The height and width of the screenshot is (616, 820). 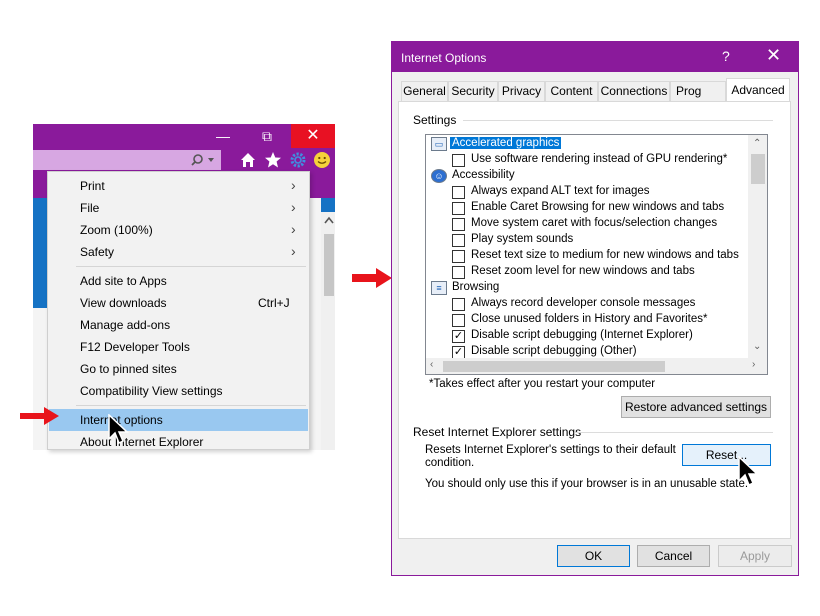 I want to click on setting-checkbox: Always expand ALT text for images, so click(x=586, y=192).